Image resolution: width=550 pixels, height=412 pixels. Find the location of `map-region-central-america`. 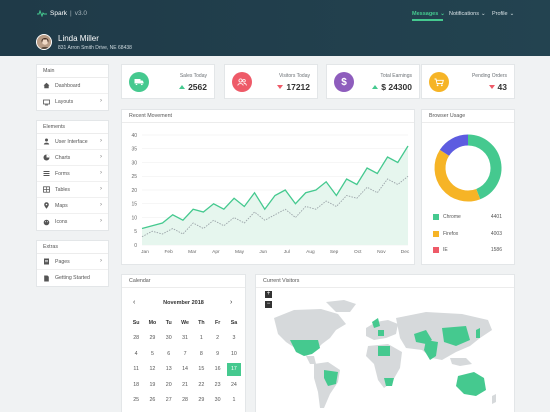

map-region-central-america is located at coordinates (311, 360).